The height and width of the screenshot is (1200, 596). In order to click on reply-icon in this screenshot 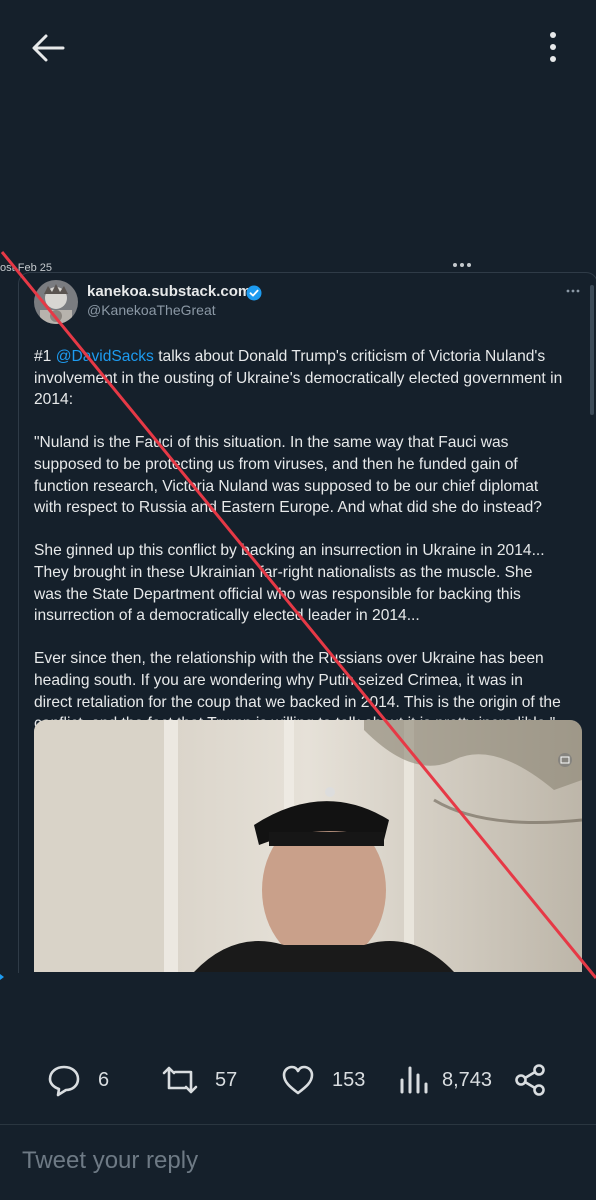, I will do `click(64, 1081)`.